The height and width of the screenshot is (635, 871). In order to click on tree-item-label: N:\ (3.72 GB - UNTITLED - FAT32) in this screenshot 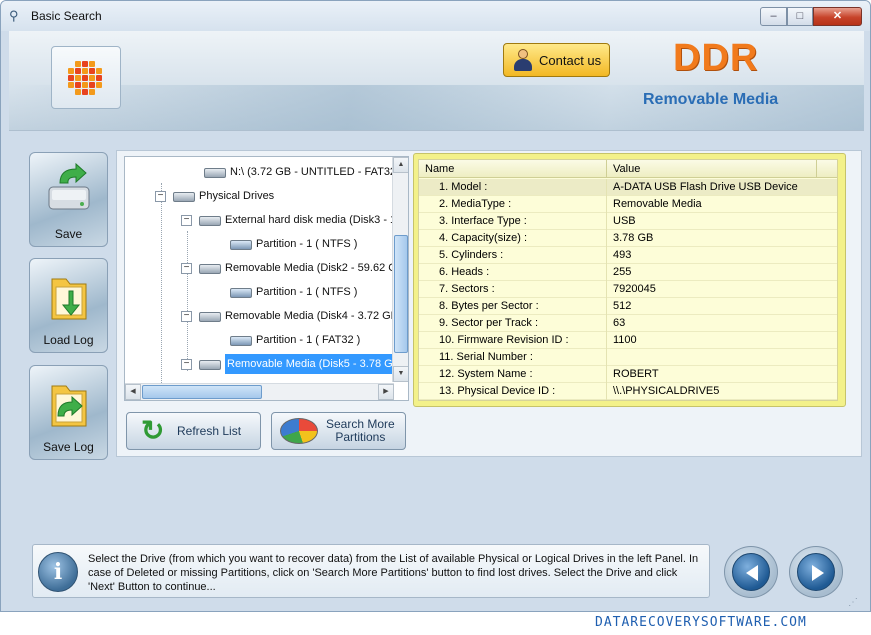, I will do `click(315, 172)`.